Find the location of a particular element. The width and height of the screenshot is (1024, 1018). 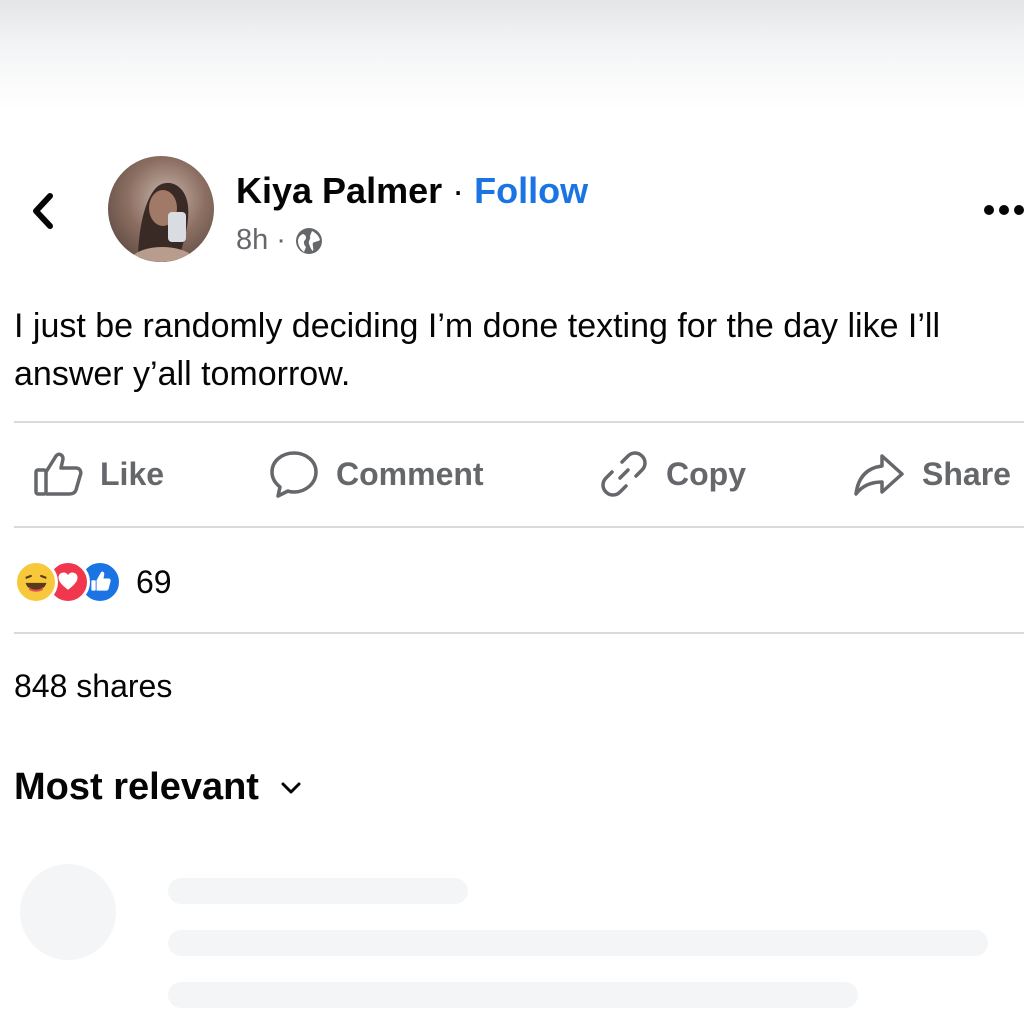

avatar is located at coordinates (161, 209).